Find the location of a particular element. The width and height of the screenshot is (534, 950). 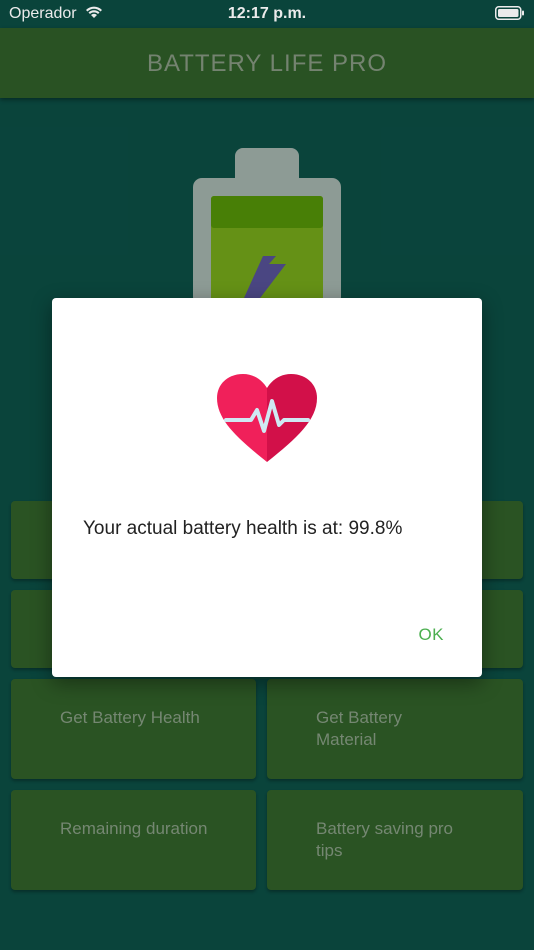

heart-pulse-icon is located at coordinates (267, 421).